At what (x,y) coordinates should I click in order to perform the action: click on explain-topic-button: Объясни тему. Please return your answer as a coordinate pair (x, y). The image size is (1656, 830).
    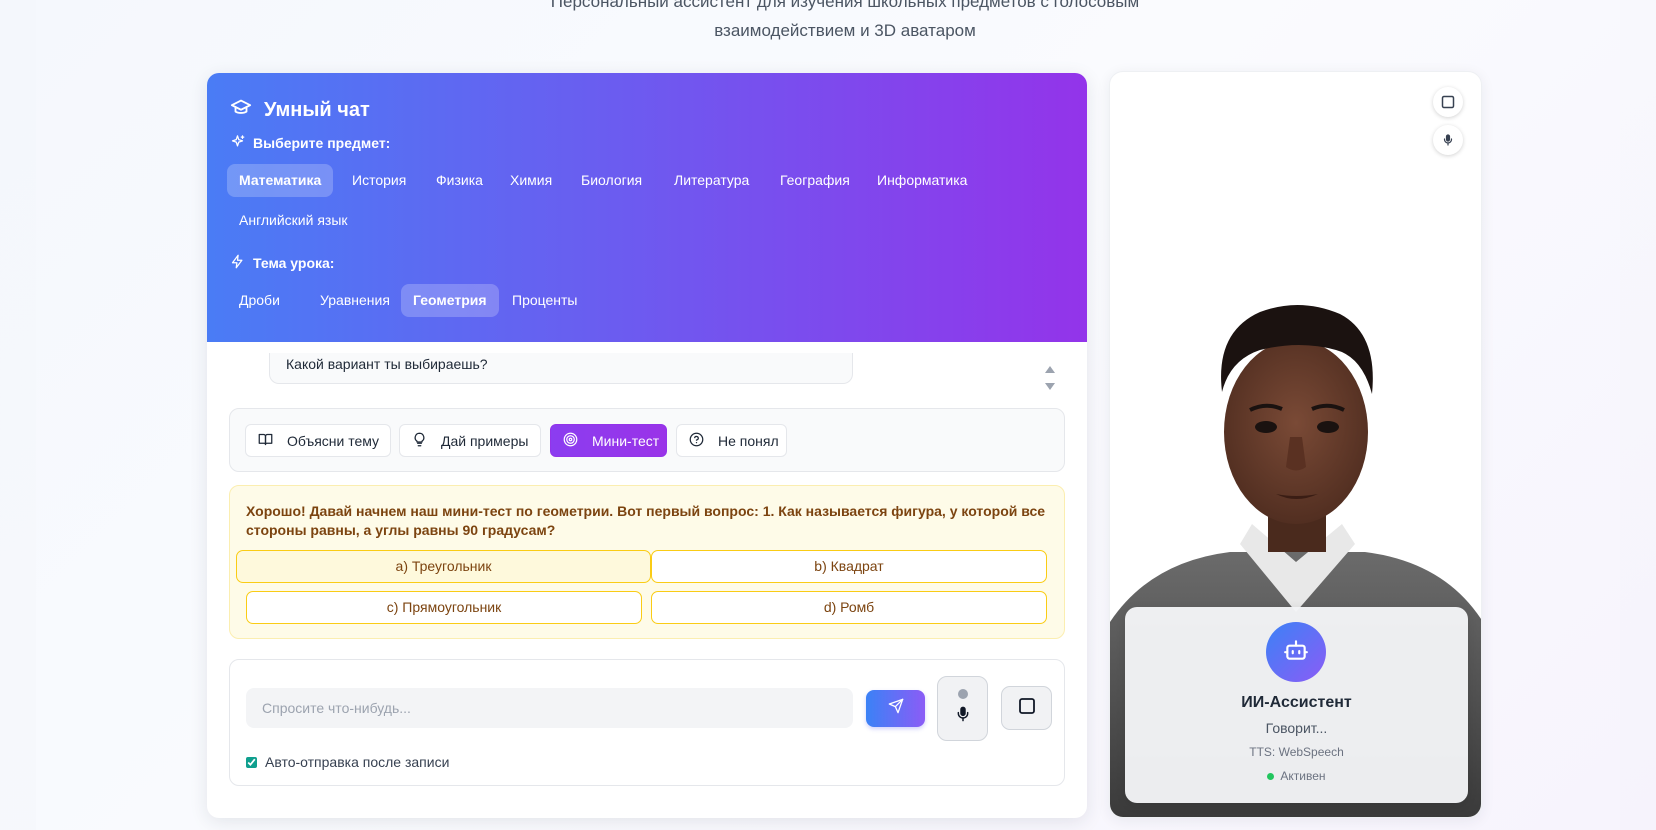
    Looking at the image, I should click on (318, 440).